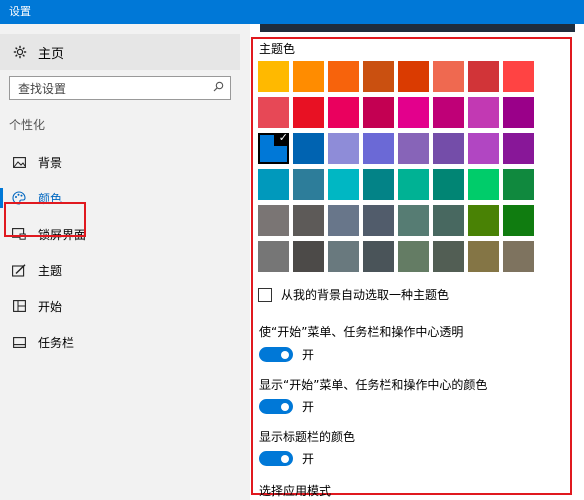 This screenshot has height=500, width=584. I want to click on show-color-start-toggle-row: 开, so click(286, 406).